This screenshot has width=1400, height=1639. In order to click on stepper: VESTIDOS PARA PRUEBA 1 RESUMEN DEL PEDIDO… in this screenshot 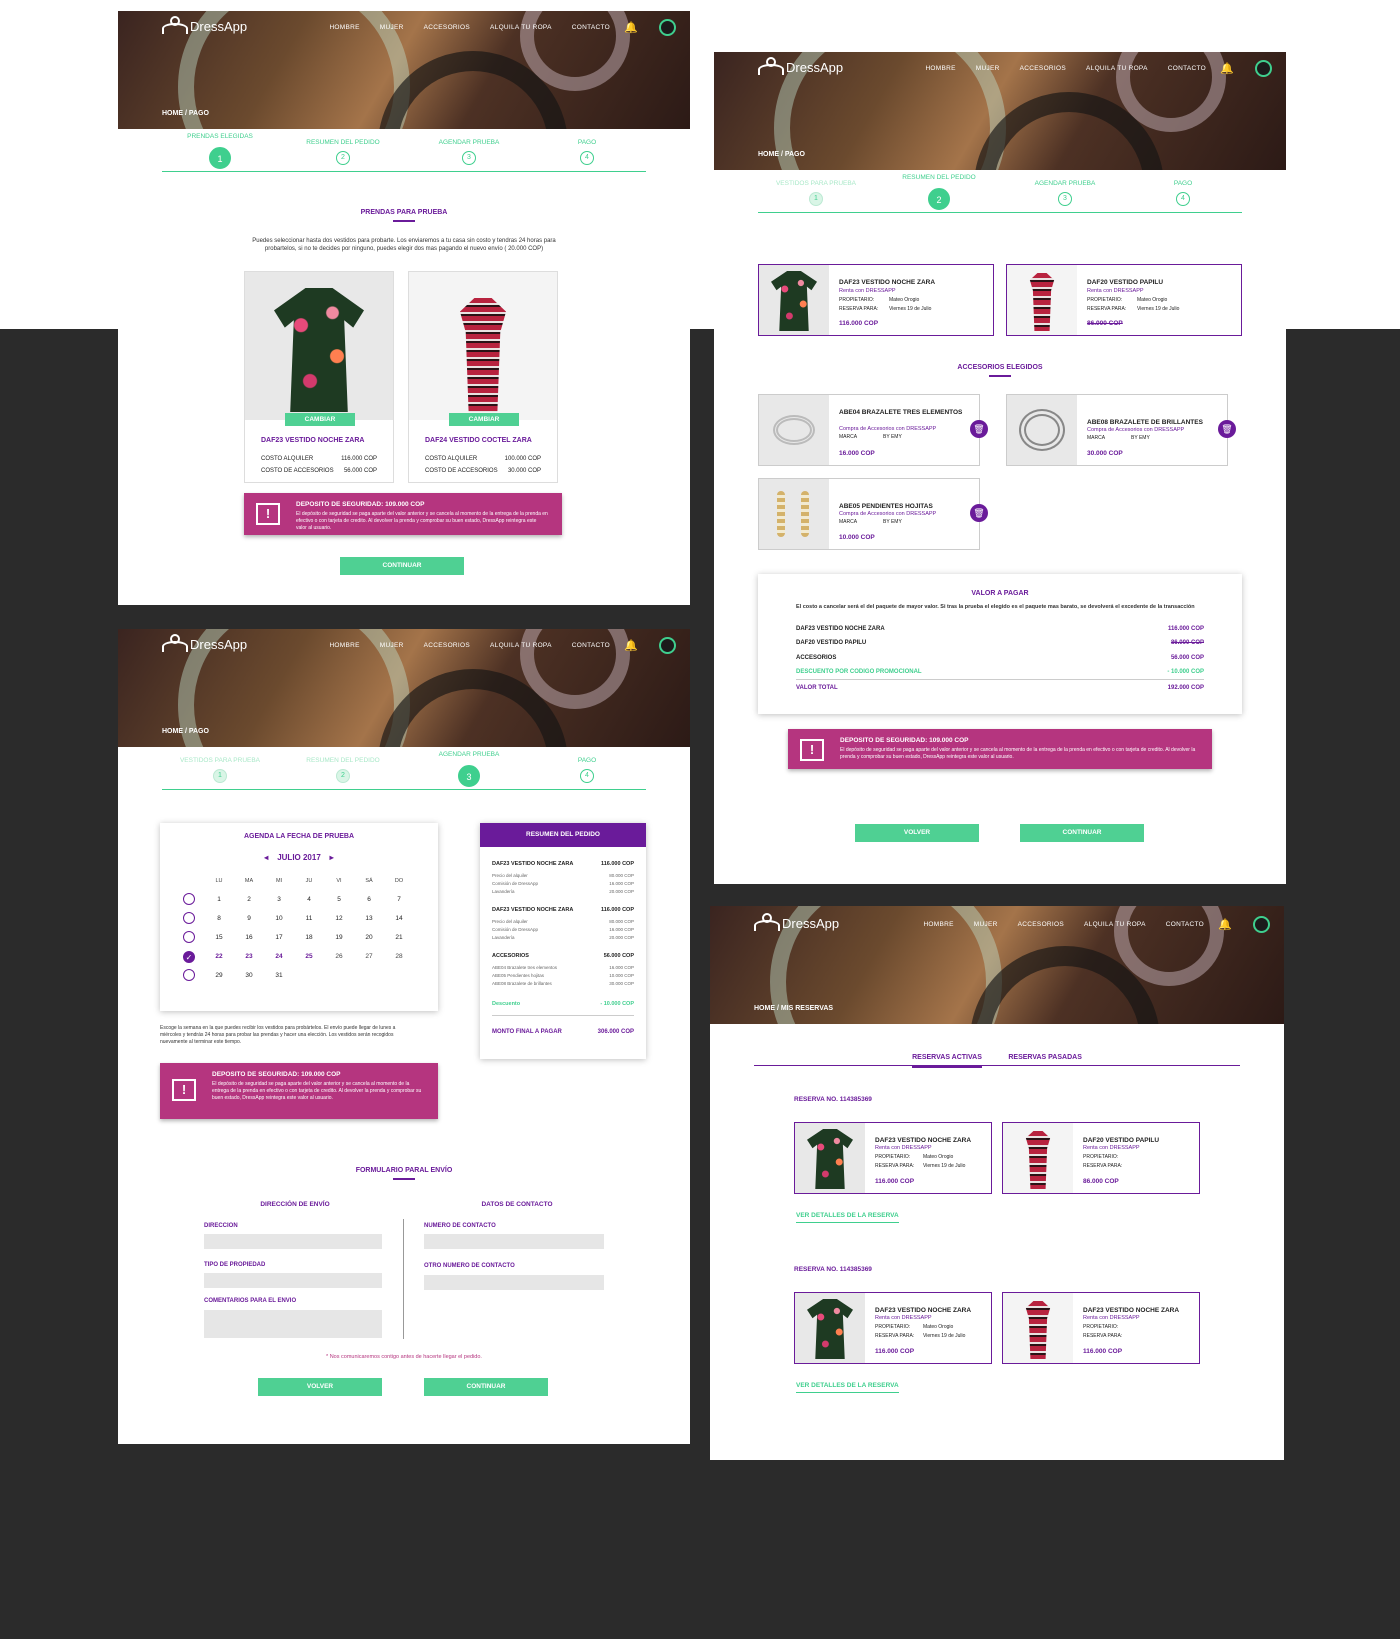, I will do `click(404, 779)`.